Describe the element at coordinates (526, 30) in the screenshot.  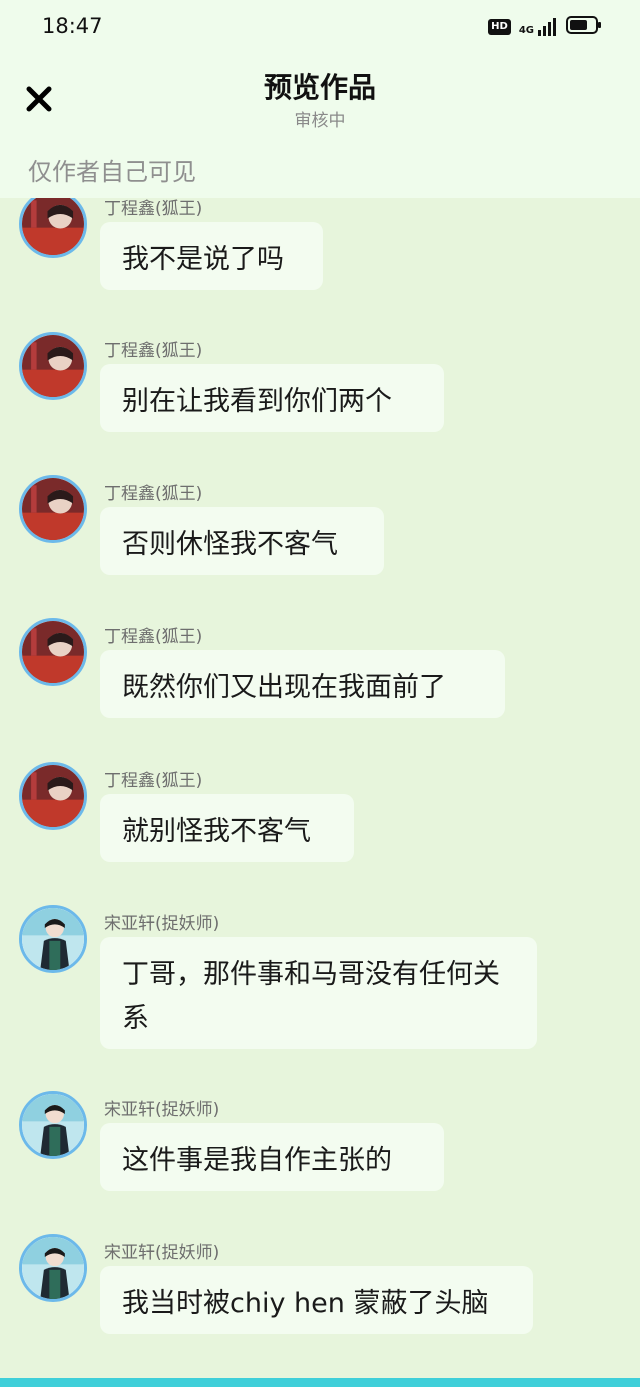
I see `network-type: 4G` at that location.